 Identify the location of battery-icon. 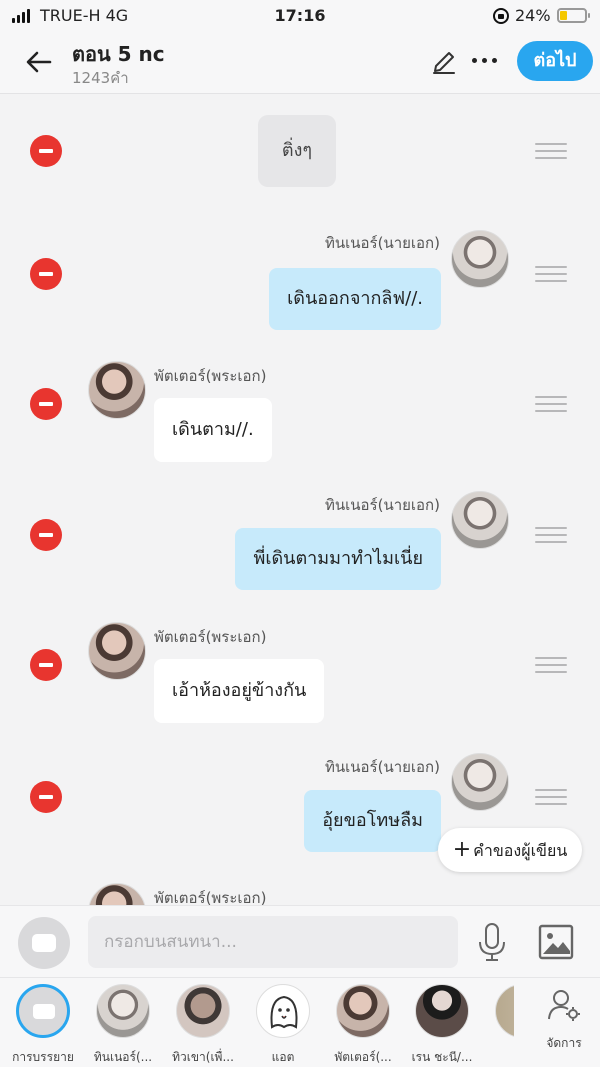
(573, 15).